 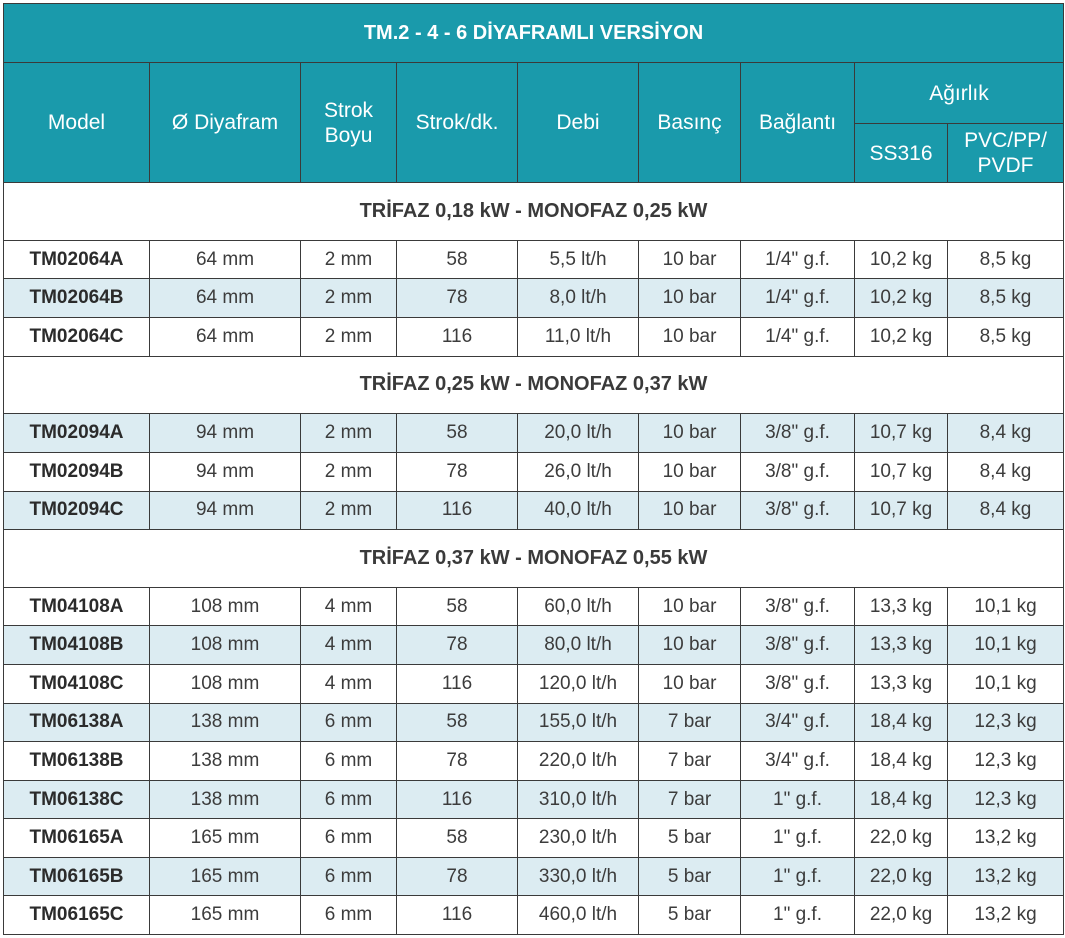 I want to click on cell-debi: 460,0 lt/h, so click(x=578, y=915).